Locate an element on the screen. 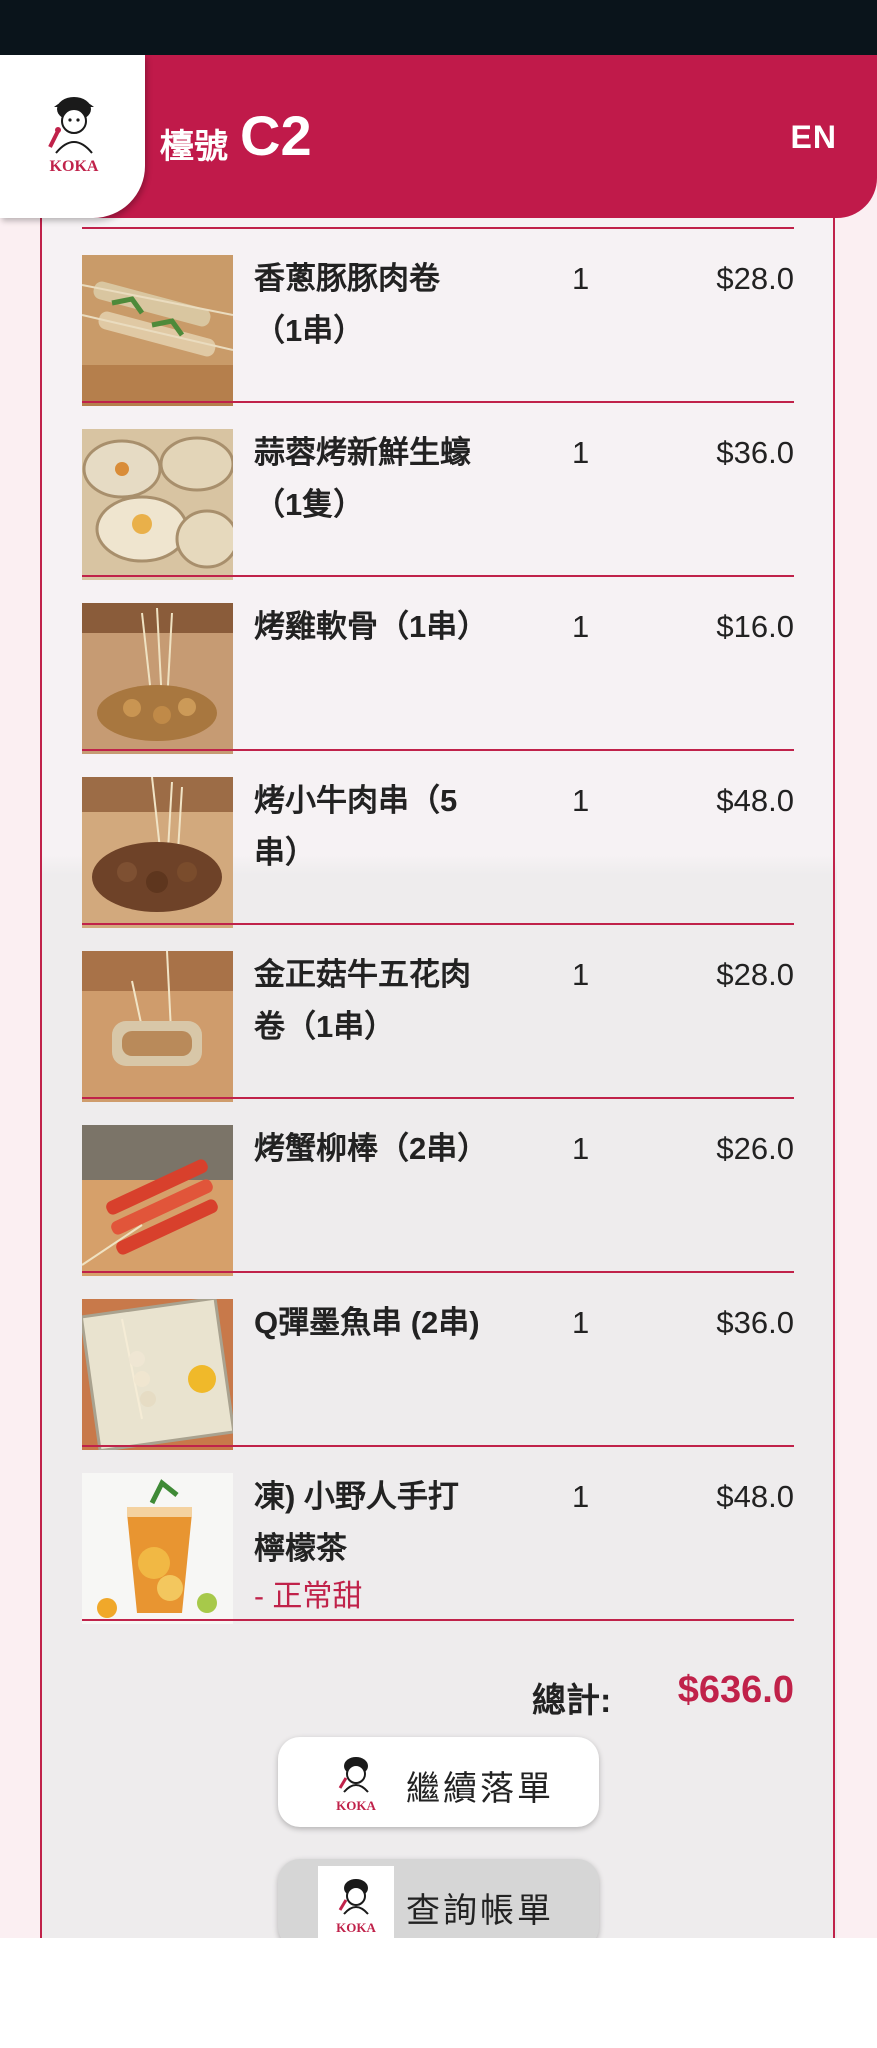  app-header: KOKA 檯號 C2 EN is located at coordinates (438, 136).